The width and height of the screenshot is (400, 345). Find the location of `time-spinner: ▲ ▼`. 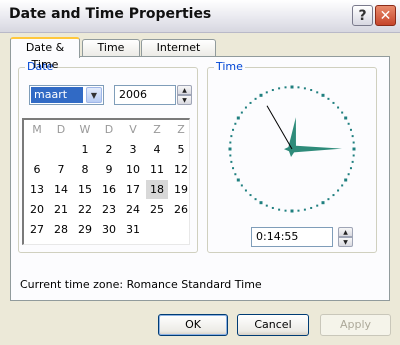

time-spinner: ▲ ▼ is located at coordinates (345, 237).